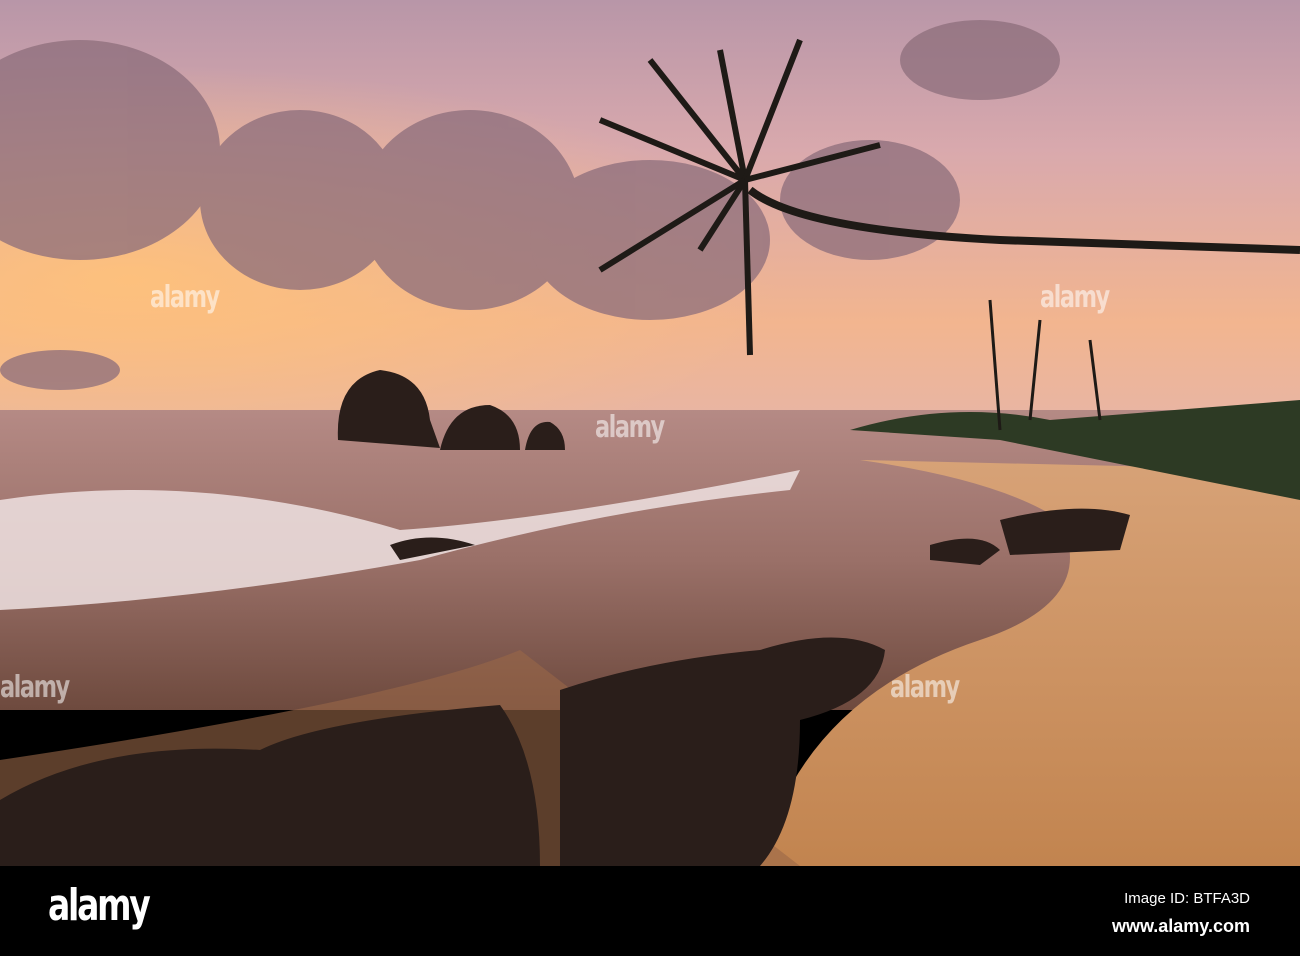 The image size is (1300, 956). I want to click on image-id: Image ID: BTFA3D, so click(1187, 898).